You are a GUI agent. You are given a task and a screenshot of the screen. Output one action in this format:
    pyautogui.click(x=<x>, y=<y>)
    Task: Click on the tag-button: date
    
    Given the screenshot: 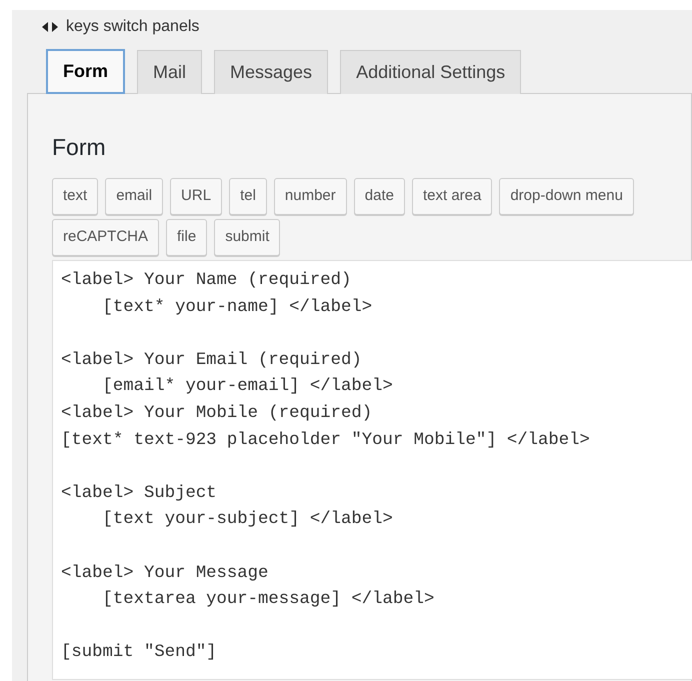 What is the action you would take?
    pyautogui.click(x=379, y=196)
    